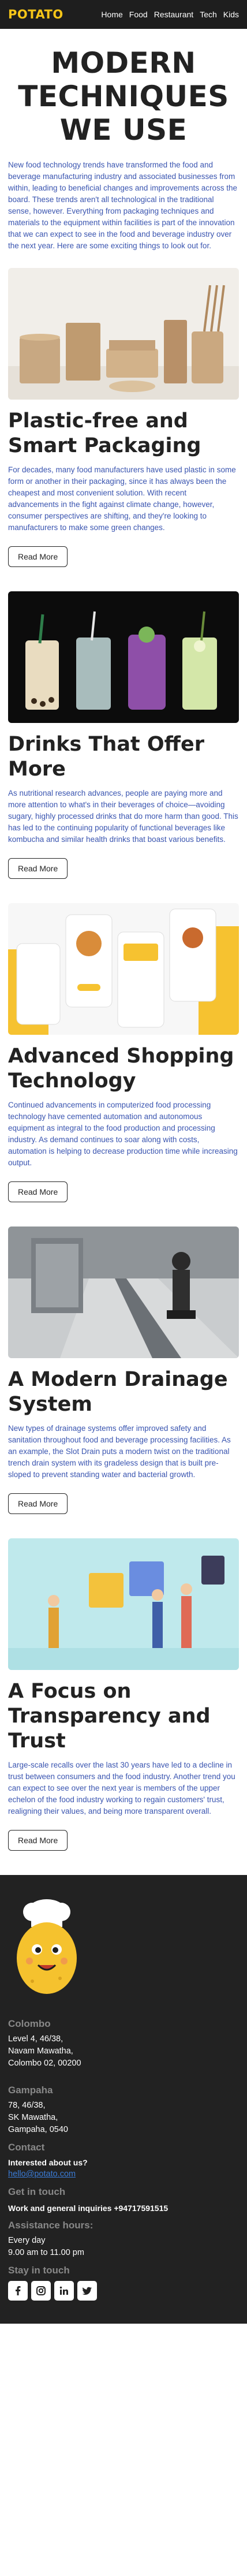 The width and height of the screenshot is (247, 2576). What do you see at coordinates (27, 2240) in the screenshot?
I see `assistance-days: Every day` at bounding box center [27, 2240].